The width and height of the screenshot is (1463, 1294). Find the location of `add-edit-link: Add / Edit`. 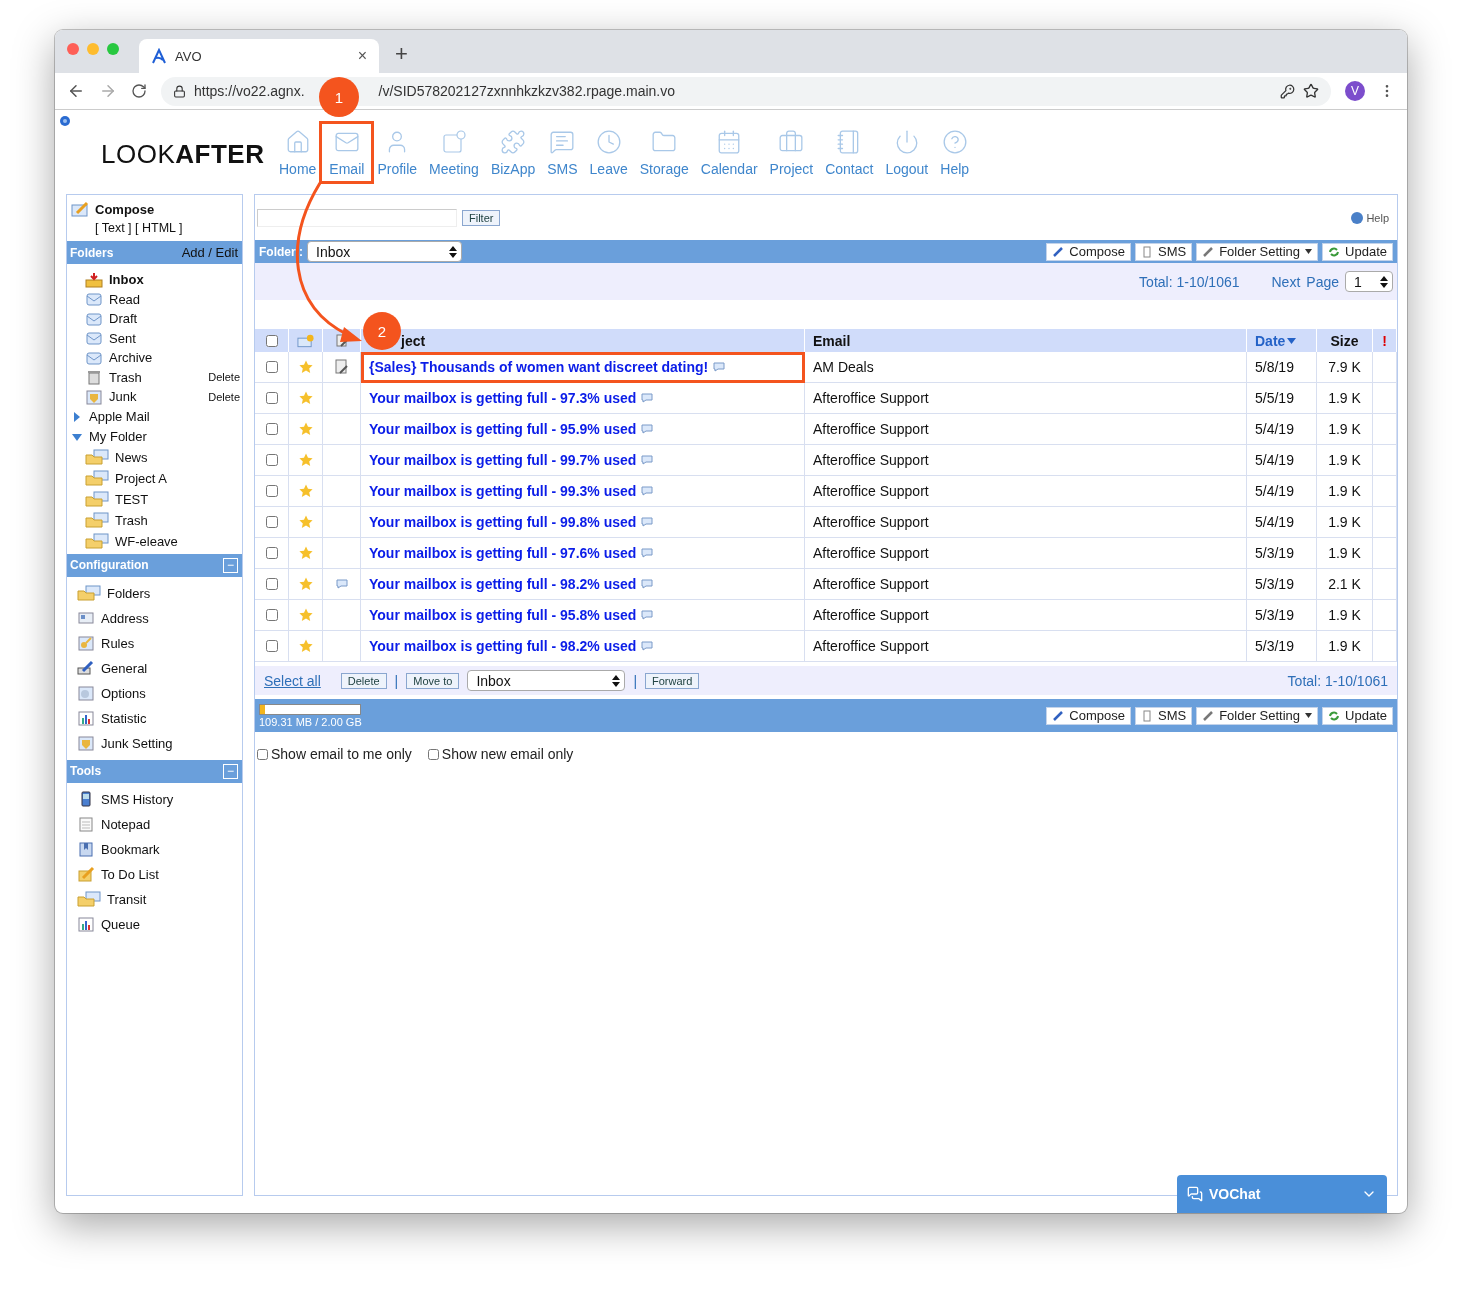

add-edit-link: Add / Edit is located at coordinates (209, 252).